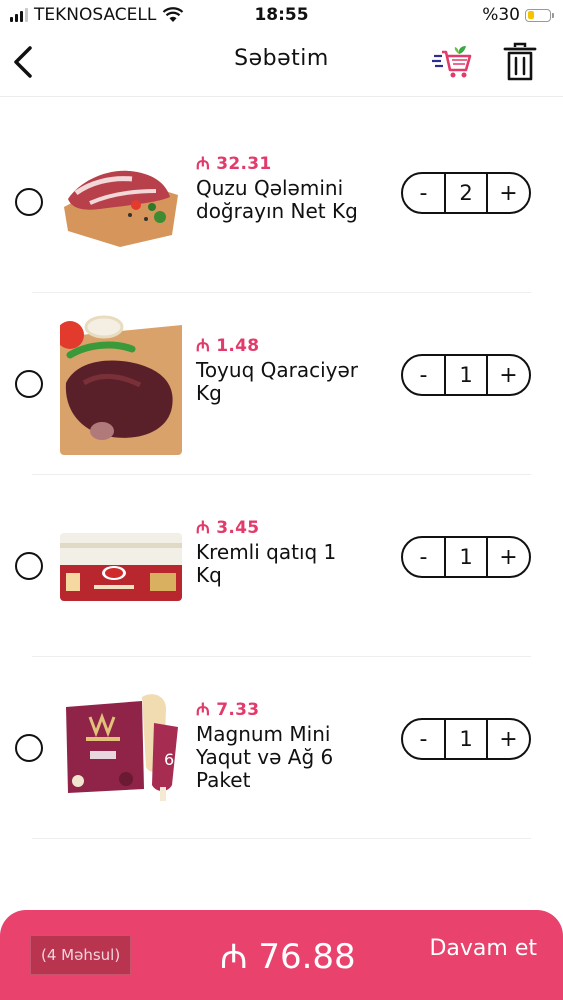 The width and height of the screenshot is (563, 1000). What do you see at coordinates (288, 957) in the screenshot?
I see `cart-total: ₼ 76.88` at bounding box center [288, 957].